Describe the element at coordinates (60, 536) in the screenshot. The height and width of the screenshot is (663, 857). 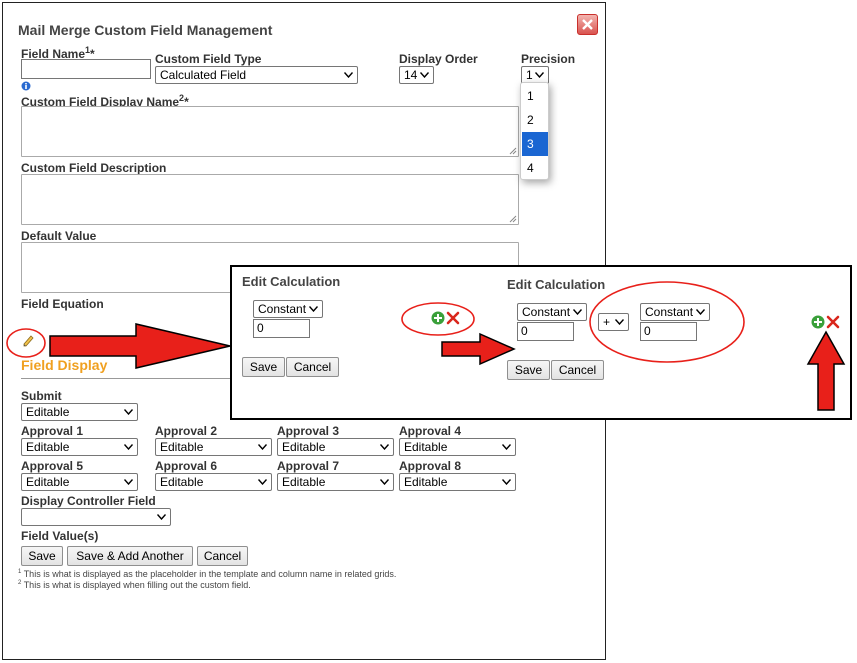
I see `field-values-label: Field Value(s)` at that location.